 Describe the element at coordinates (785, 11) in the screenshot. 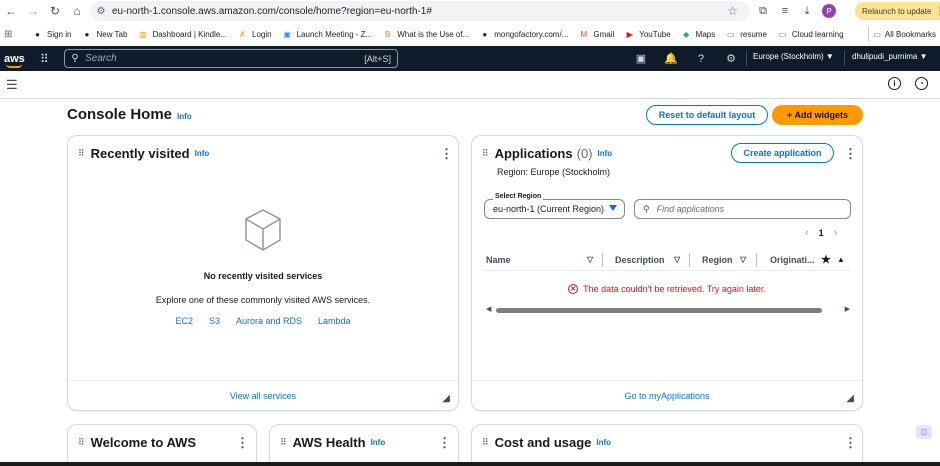

I see `tab-search-icon: ≡` at that location.